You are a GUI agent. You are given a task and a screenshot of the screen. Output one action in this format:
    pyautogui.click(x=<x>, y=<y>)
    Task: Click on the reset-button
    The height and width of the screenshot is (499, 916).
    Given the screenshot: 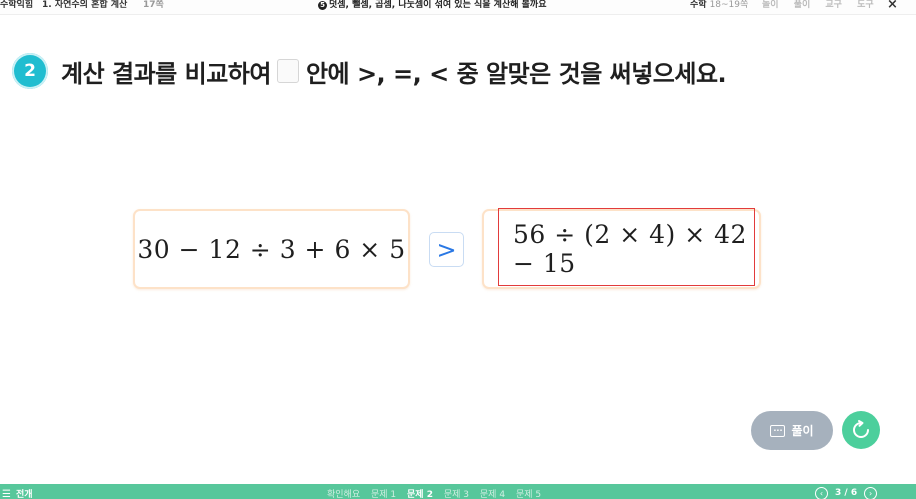 What is the action you would take?
    pyautogui.click(x=861, y=430)
    